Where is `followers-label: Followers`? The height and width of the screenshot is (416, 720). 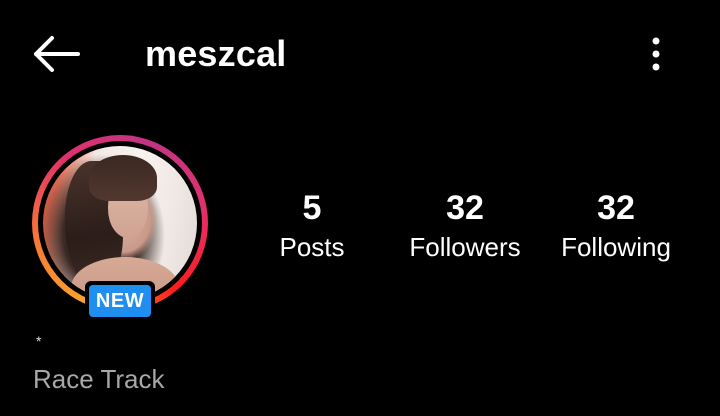 followers-label: Followers is located at coordinates (465, 247).